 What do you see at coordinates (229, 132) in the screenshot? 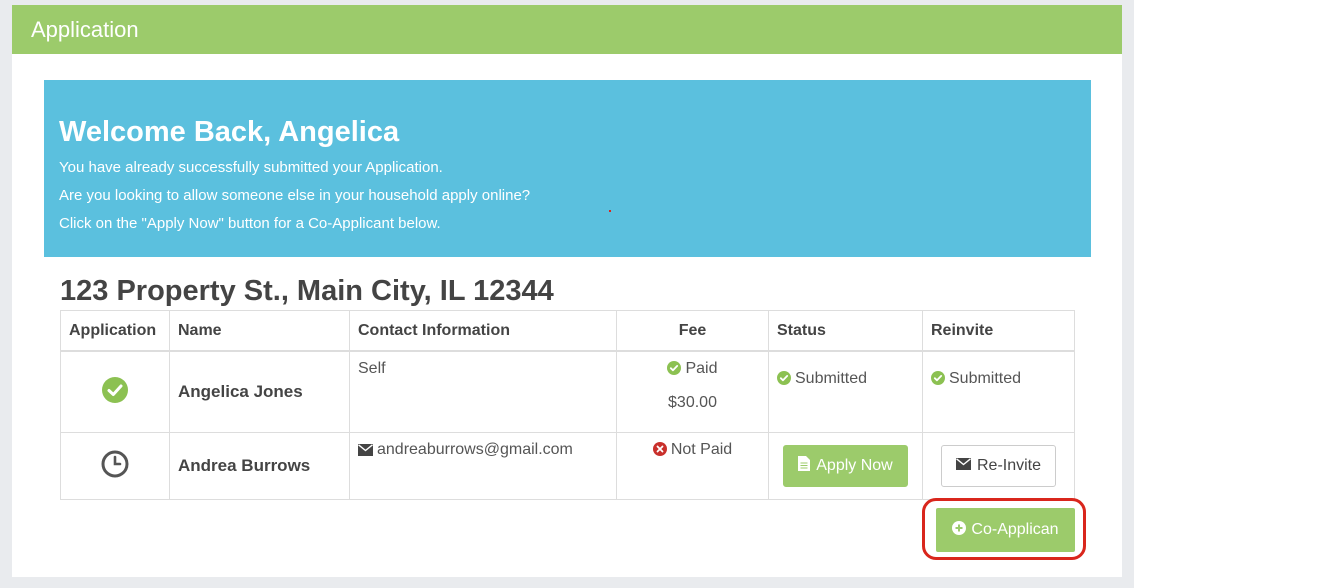
I see `welcome-heading: Welcome Back, Angelica` at bounding box center [229, 132].